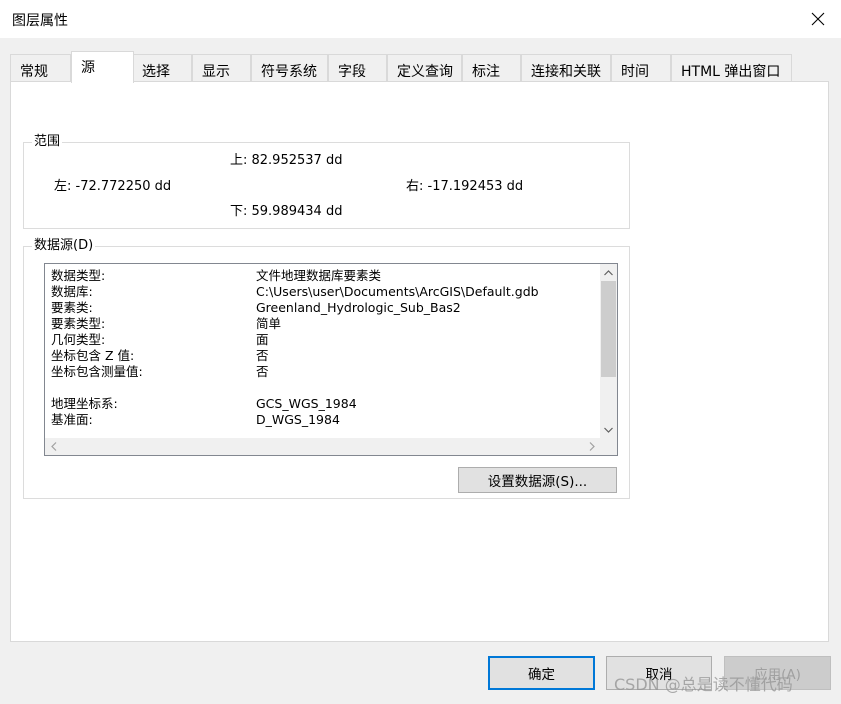 The width and height of the screenshot is (841, 704). I want to click on list-item-value: 简单, so click(269, 323).